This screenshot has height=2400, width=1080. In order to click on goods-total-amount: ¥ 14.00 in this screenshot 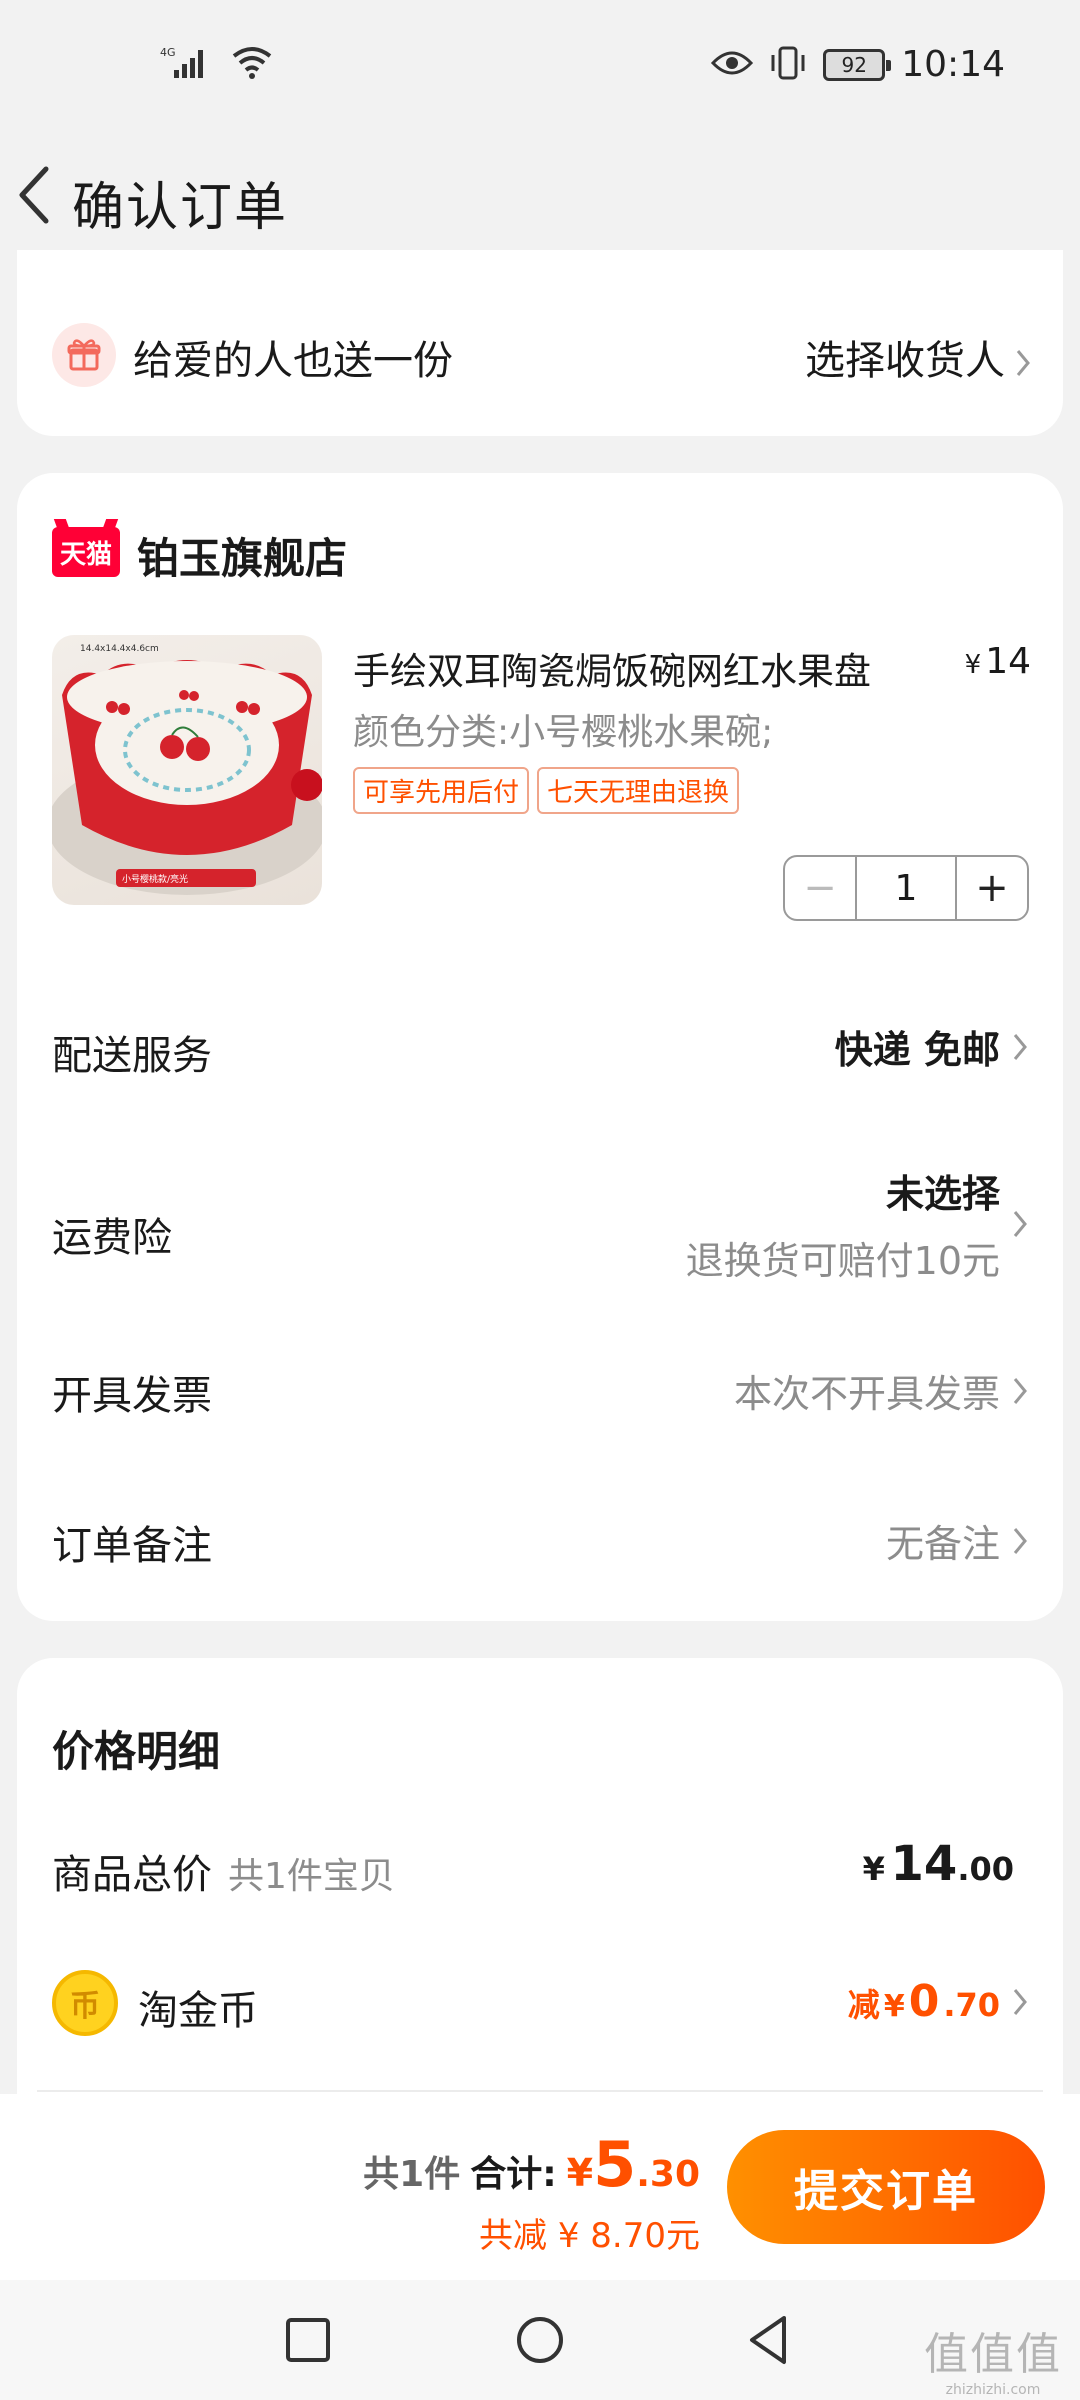, I will do `click(938, 1864)`.